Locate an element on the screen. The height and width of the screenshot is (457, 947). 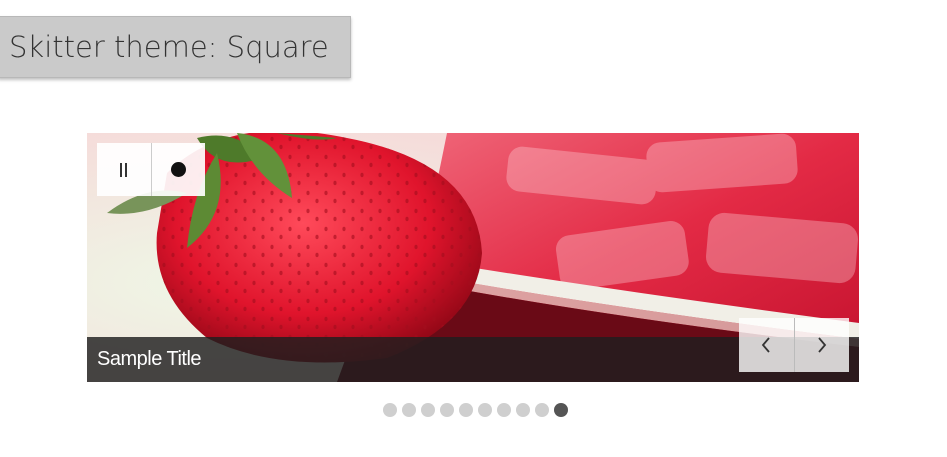
page-title: Skitter theme: Square is located at coordinates (169, 47).